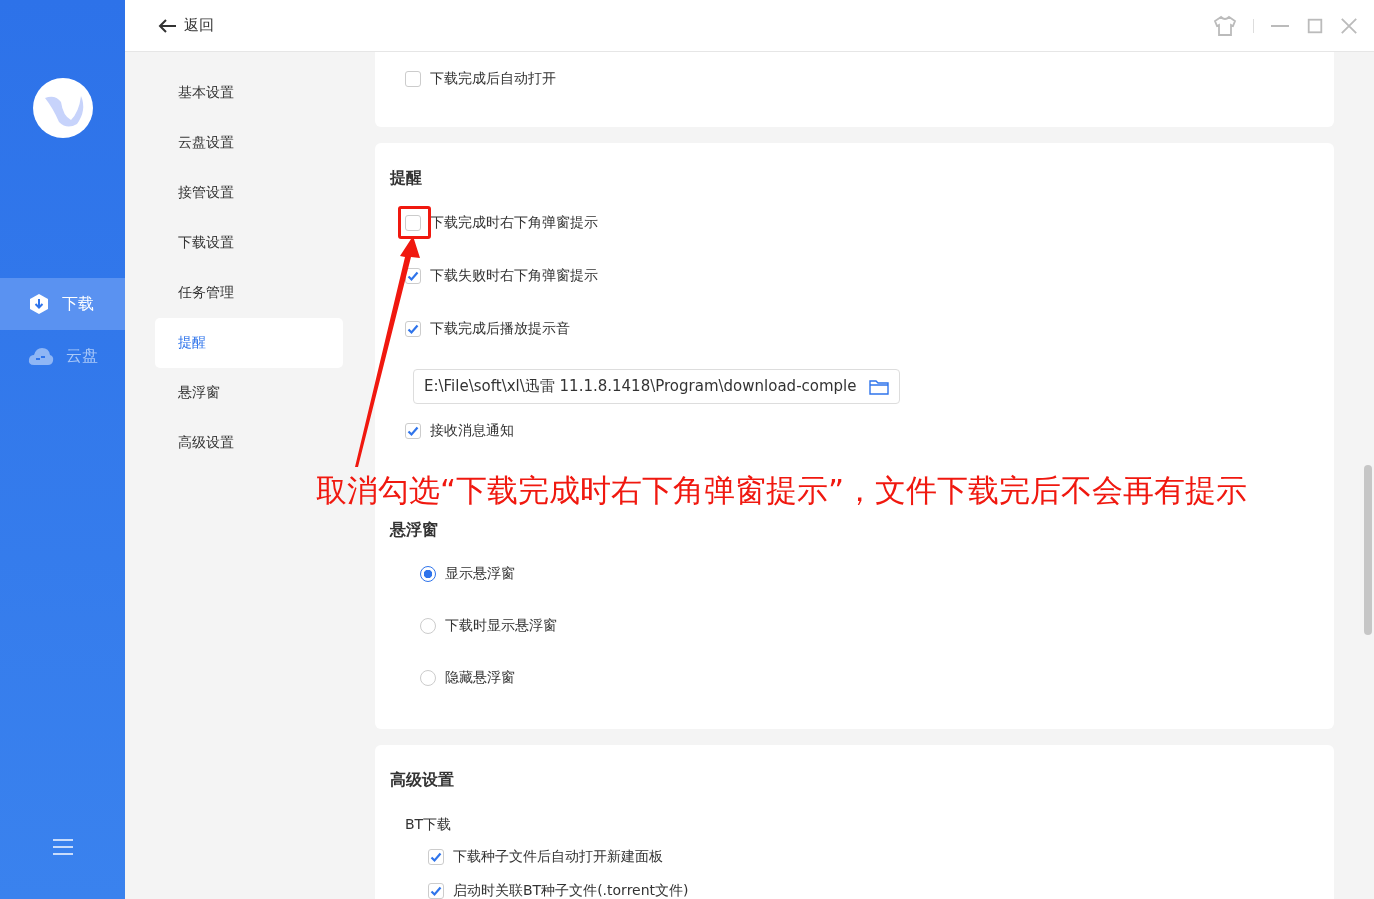 This screenshot has height=899, width=1374. I want to click on checkbox-label: 下载完成后播放提示音, so click(500, 328).